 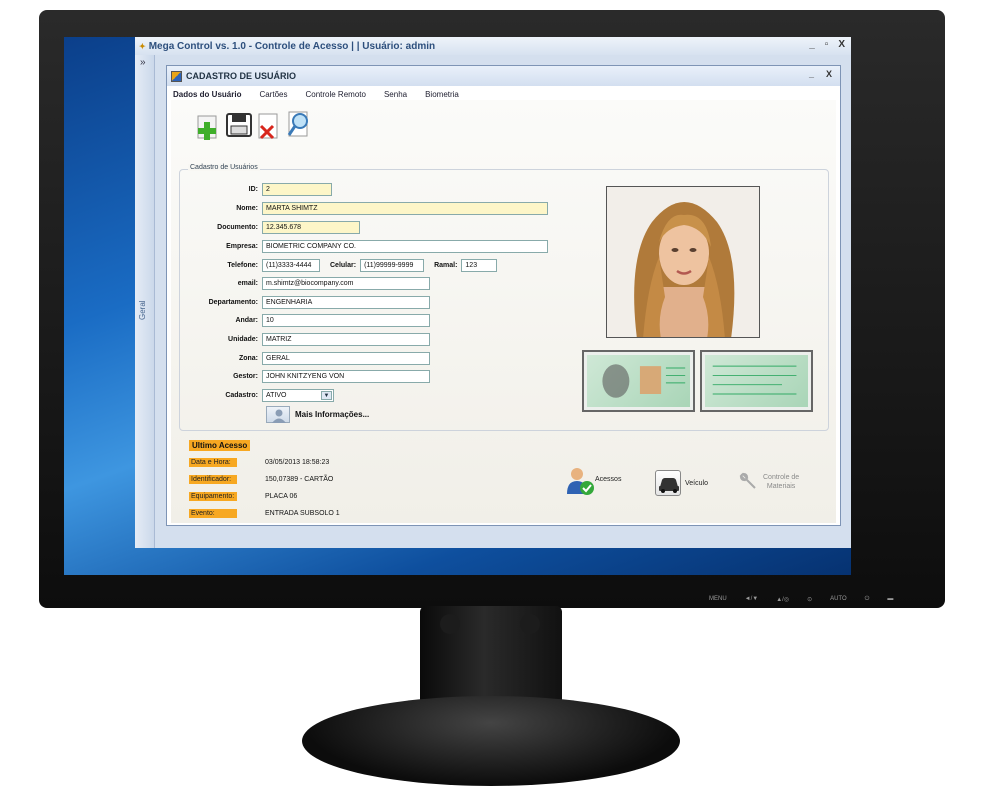 What do you see at coordinates (143, 62) in the screenshot?
I see `sidebar-expand-button: »` at bounding box center [143, 62].